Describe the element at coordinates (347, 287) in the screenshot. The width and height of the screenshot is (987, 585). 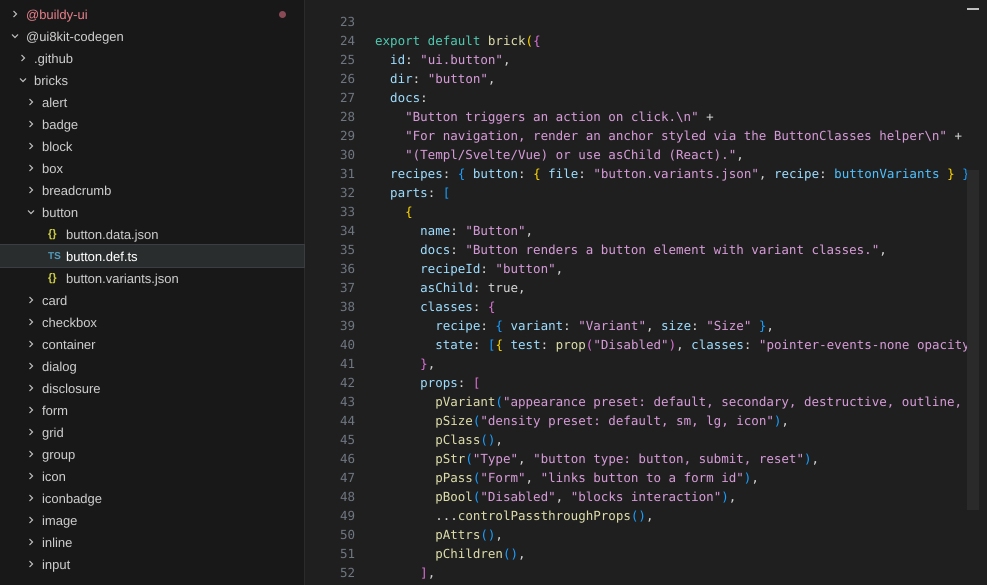
I see `line-number: 37` at that location.